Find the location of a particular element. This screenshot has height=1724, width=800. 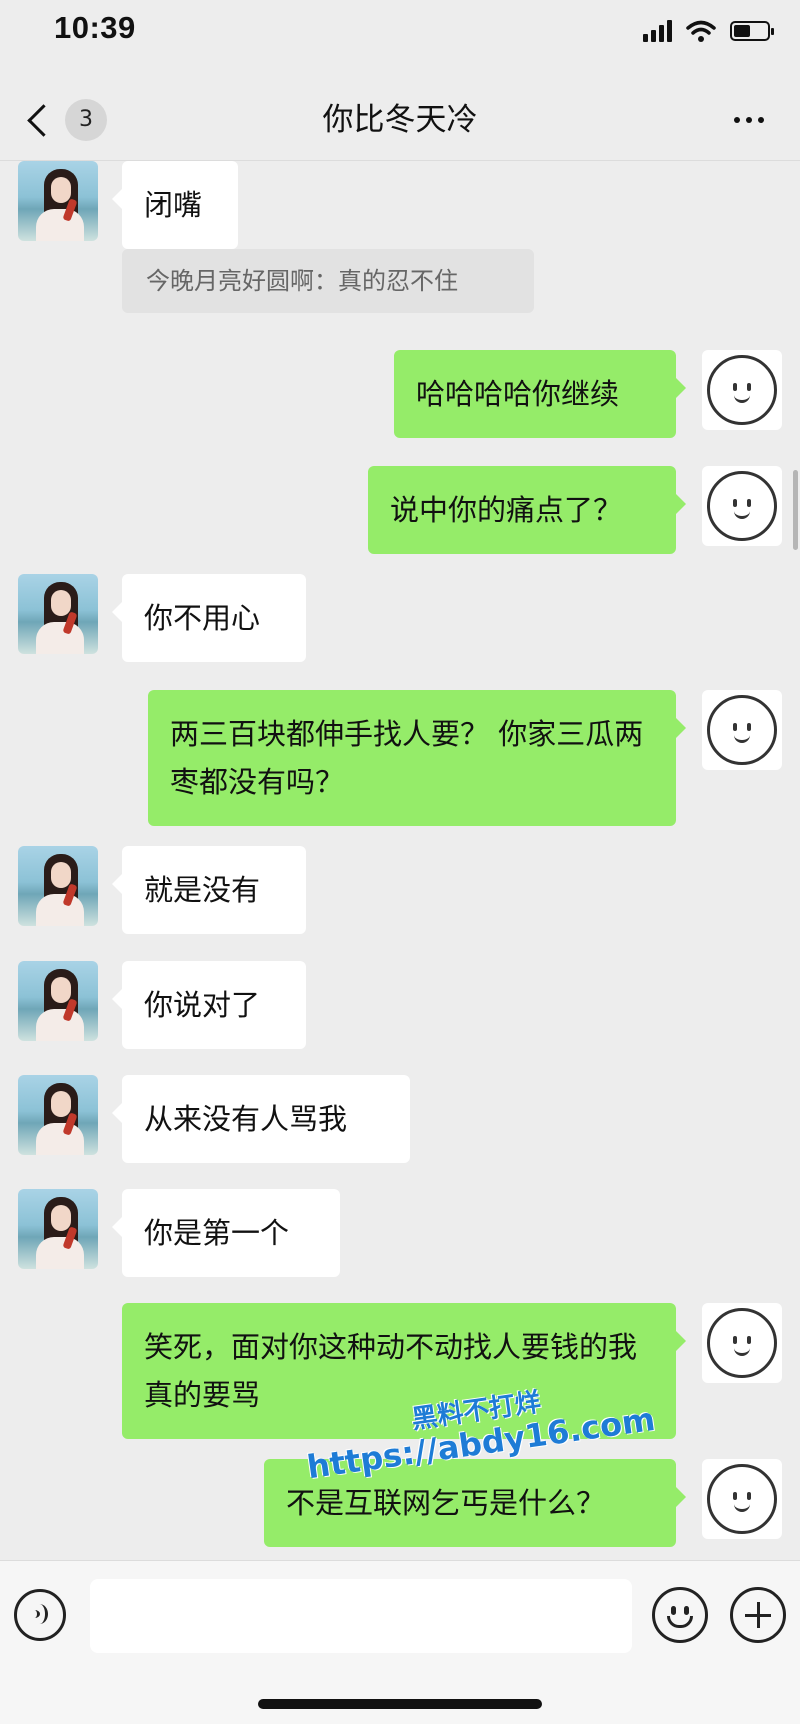

status-icons is located at coordinates (708, 31).